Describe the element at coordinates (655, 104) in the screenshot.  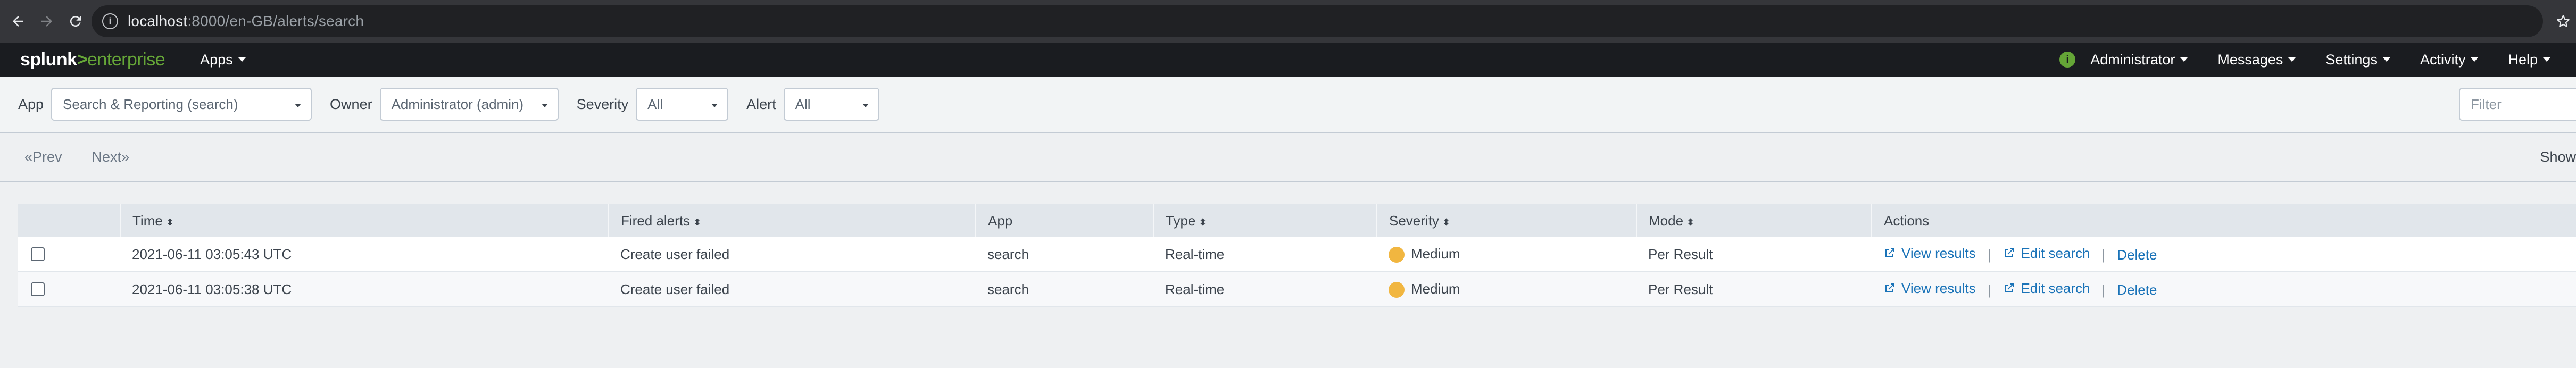
I see `severity-dropdown-value: All` at that location.